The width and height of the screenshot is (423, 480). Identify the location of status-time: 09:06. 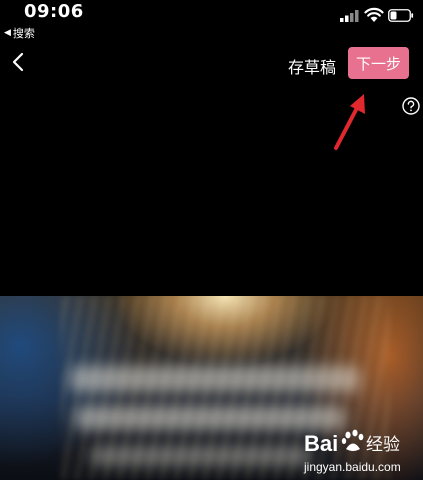
(54, 11).